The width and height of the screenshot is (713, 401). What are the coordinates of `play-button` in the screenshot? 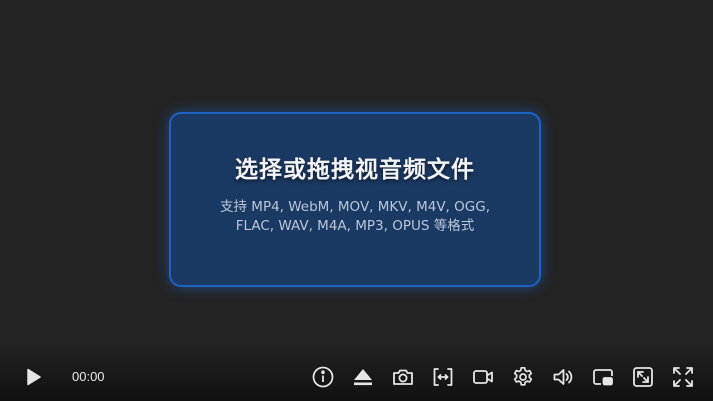 It's located at (33, 377).